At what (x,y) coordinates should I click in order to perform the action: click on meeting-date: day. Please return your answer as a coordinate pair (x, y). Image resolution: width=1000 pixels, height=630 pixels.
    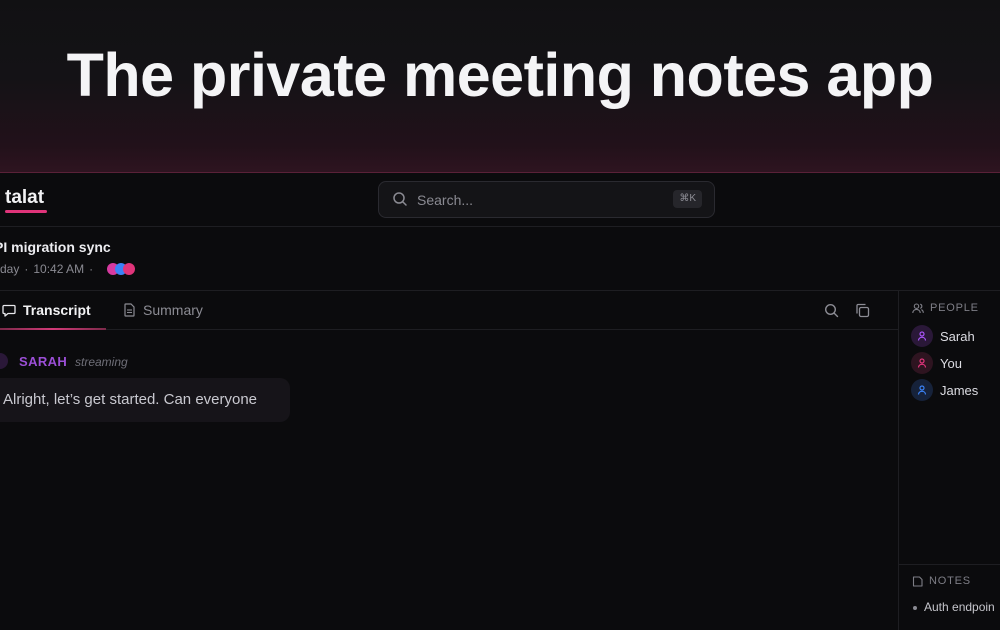
    Looking at the image, I should click on (10, 269).